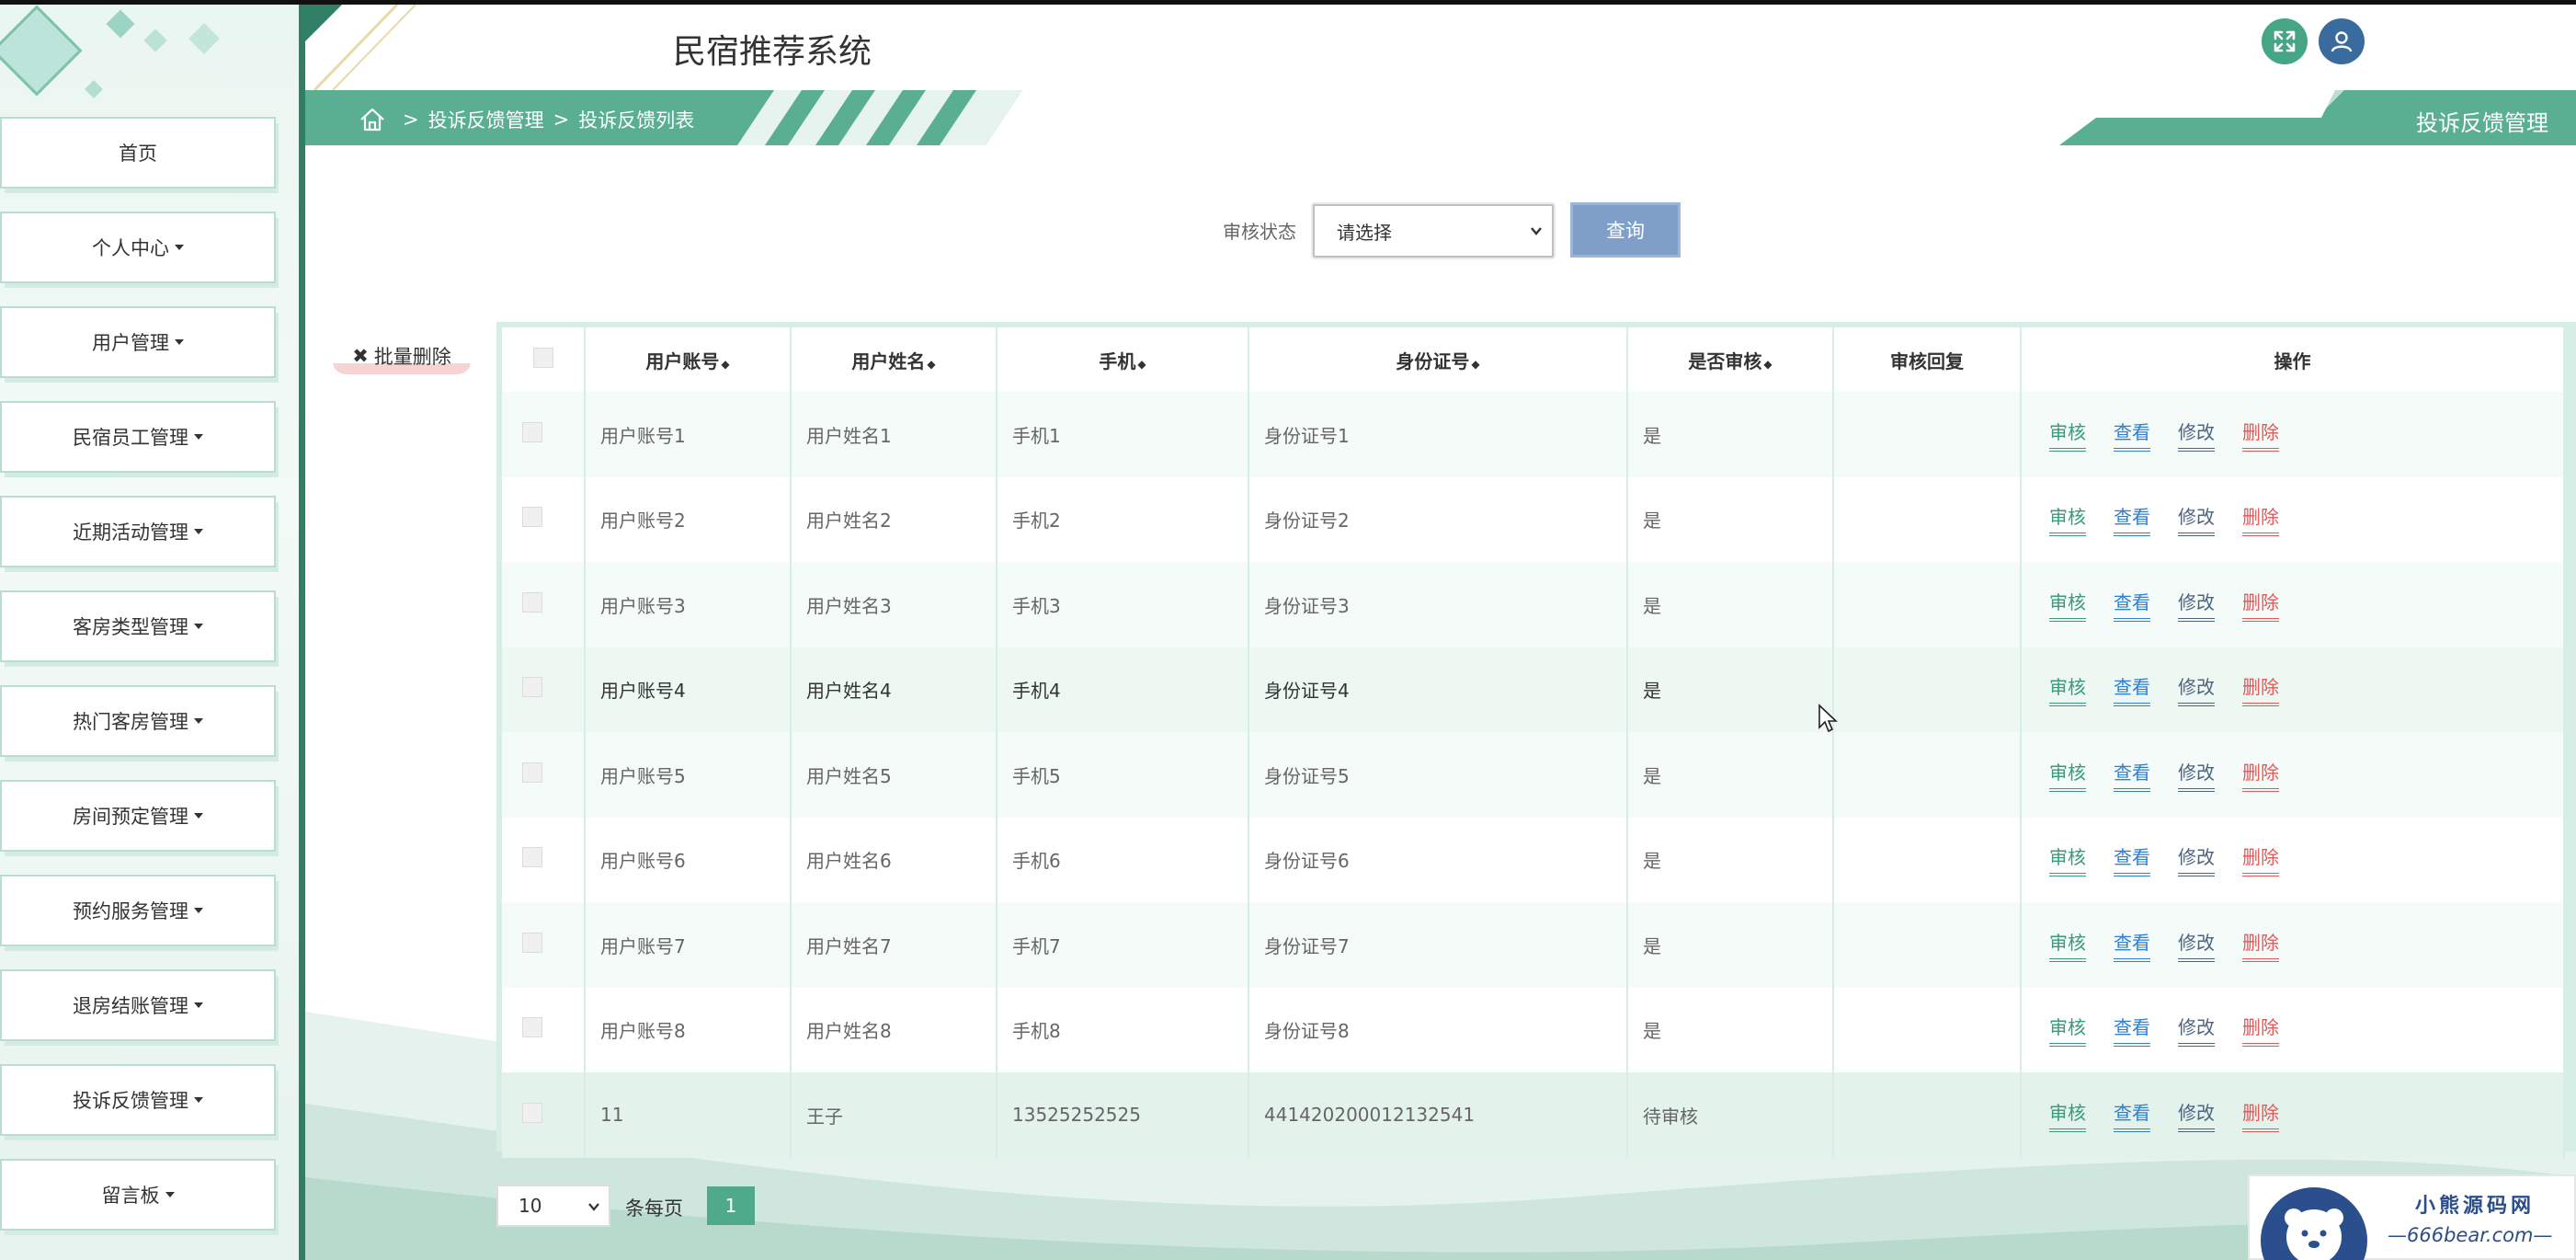 The width and height of the screenshot is (2576, 1260). What do you see at coordinates (138, 437) in the screenshot?
I see `sidebar-item: 民宿员工管理` at bounding box center [138, 437].